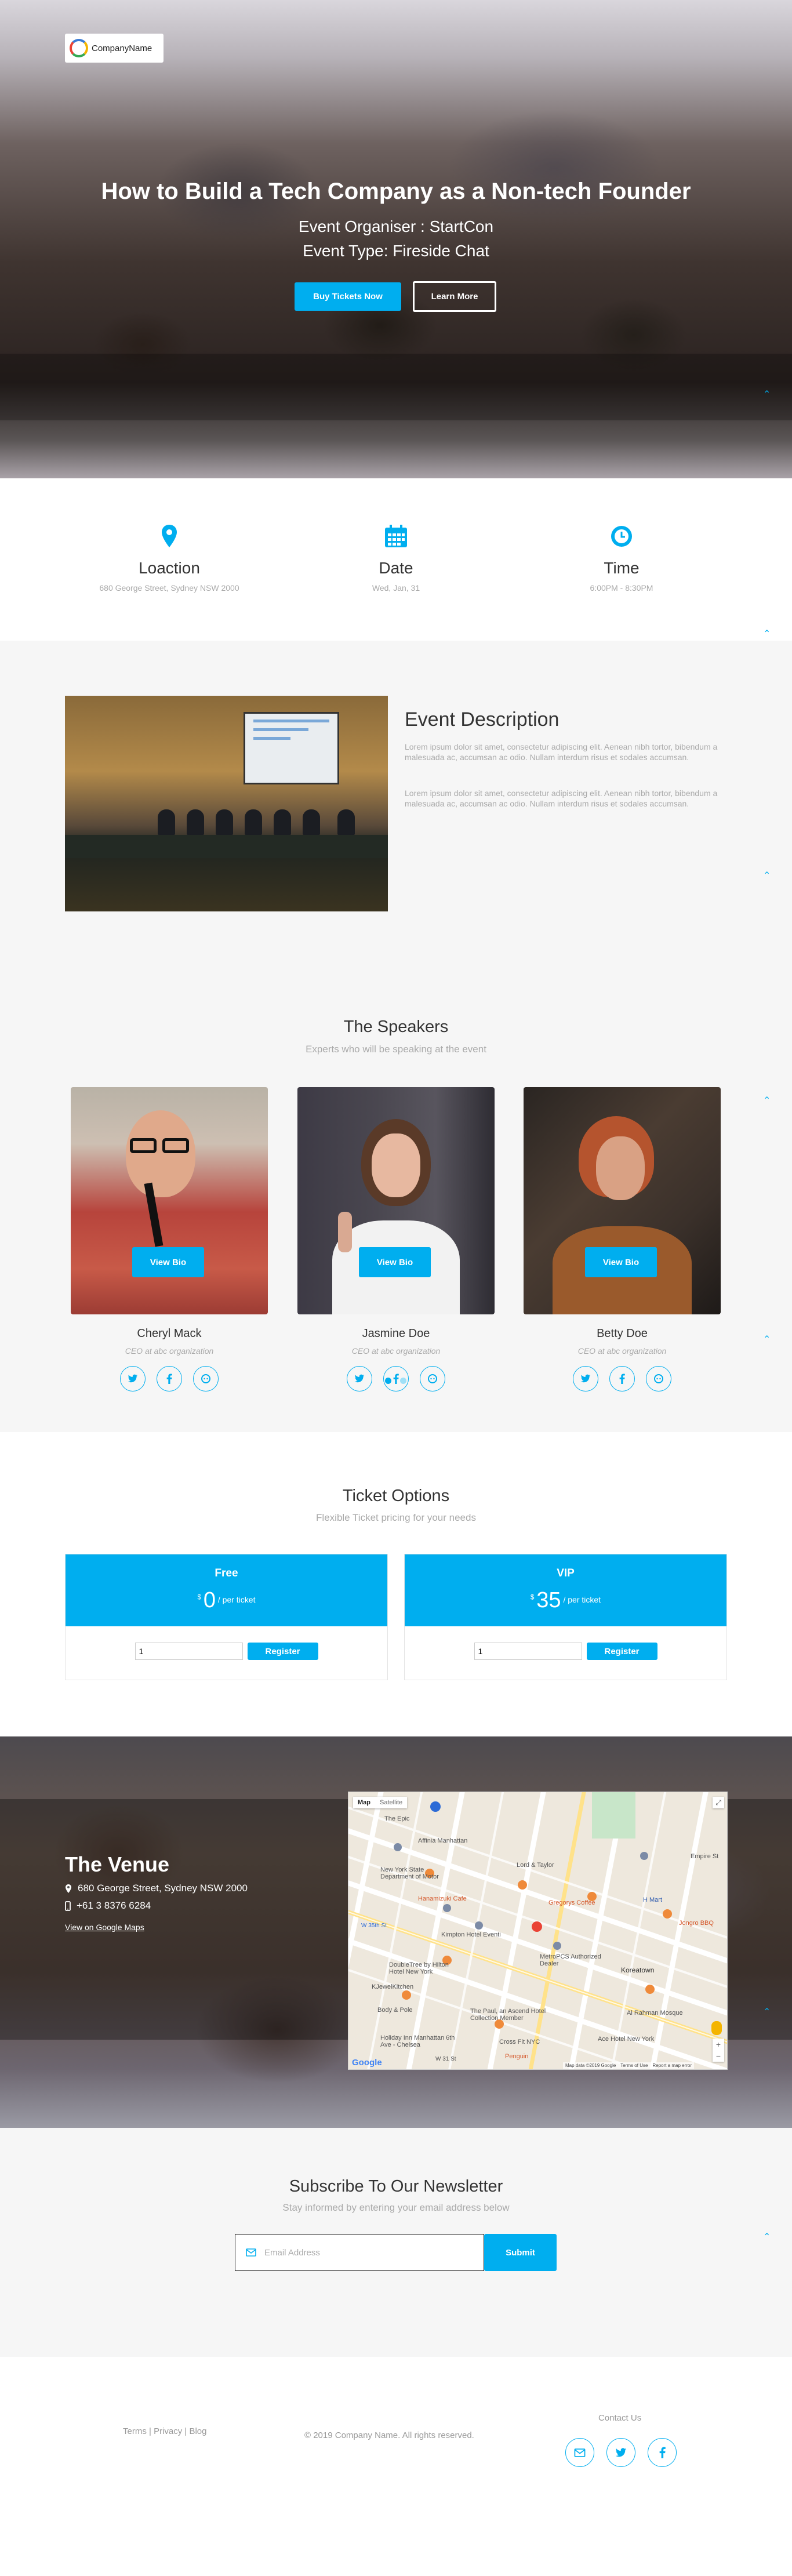  What do you see at coordinates (226, 846) in the screenshot?
I see `panel-table` at bounding box center [226, 846].